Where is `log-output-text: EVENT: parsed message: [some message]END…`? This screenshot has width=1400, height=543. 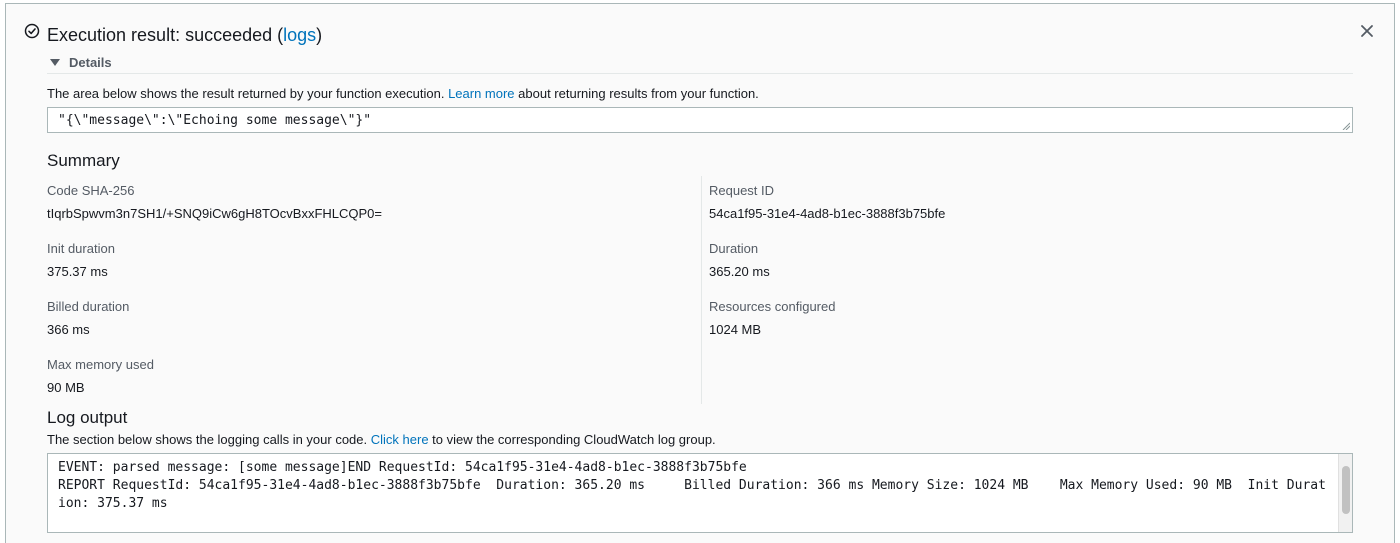
log-output-text: EVENT: parsed message: [some message]END… is located at coordinates (692, 485).